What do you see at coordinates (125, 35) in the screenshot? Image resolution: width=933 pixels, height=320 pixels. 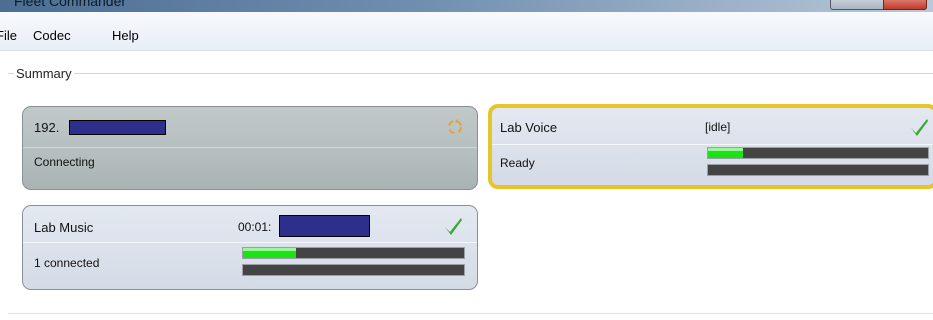 I see `menu-help: Help` at bounding box center [125, 35].